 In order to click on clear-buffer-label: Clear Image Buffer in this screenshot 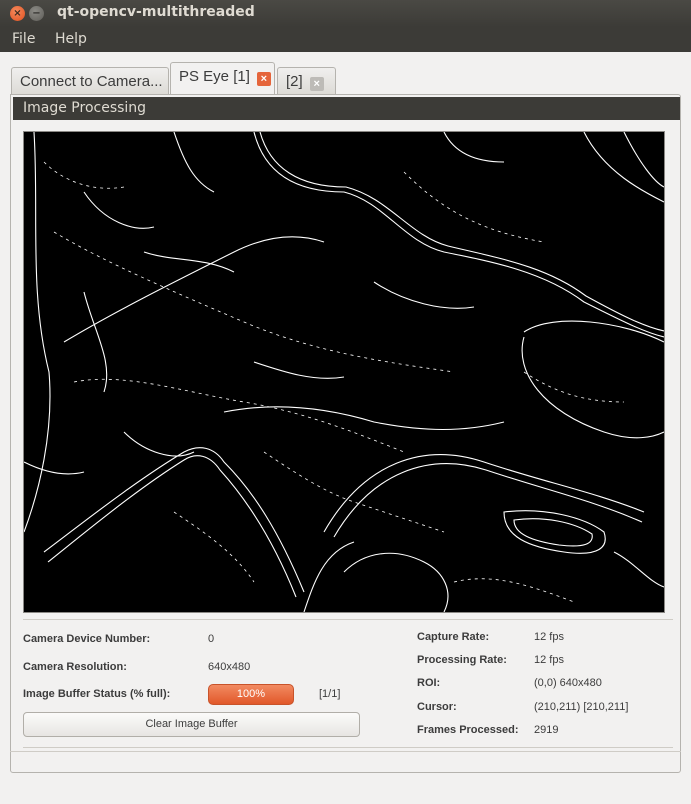, I will do `click(191, 724)`.